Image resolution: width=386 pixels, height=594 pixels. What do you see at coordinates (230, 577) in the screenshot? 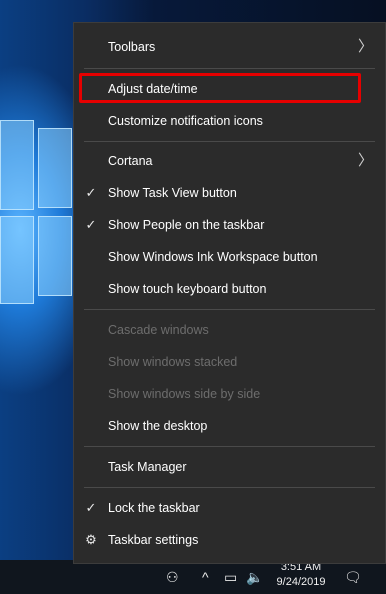
I see `network-icon: ▭` at bounding box center [230, 577].